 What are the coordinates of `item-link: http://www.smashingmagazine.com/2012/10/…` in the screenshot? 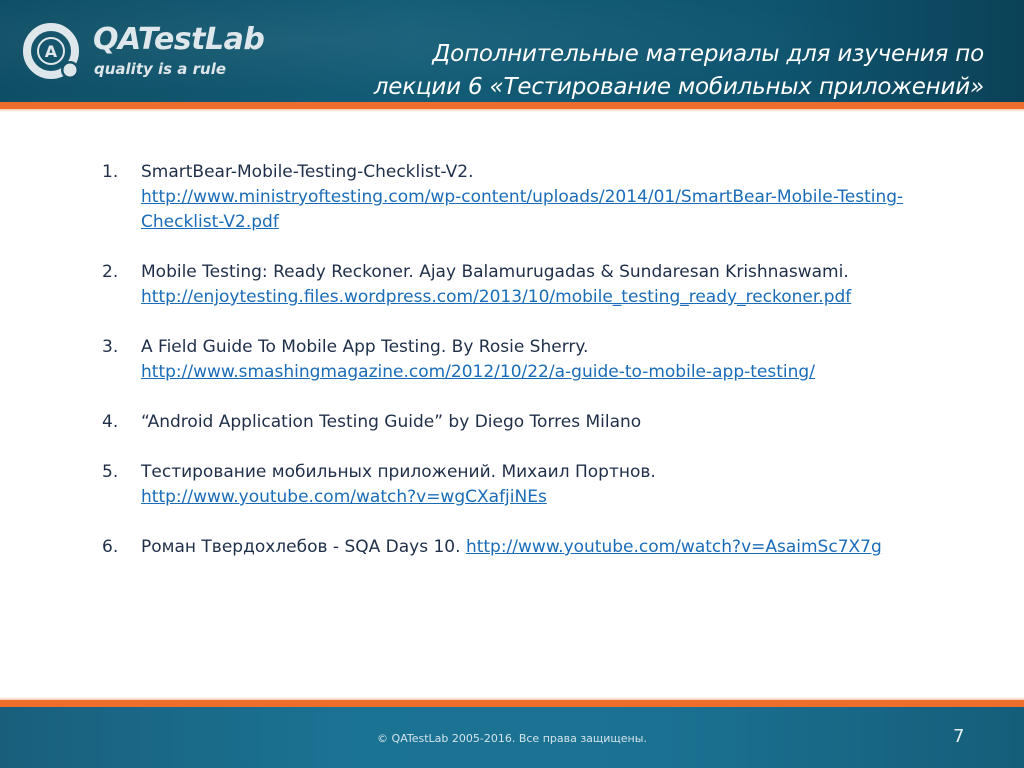 It's located at (571, 372).